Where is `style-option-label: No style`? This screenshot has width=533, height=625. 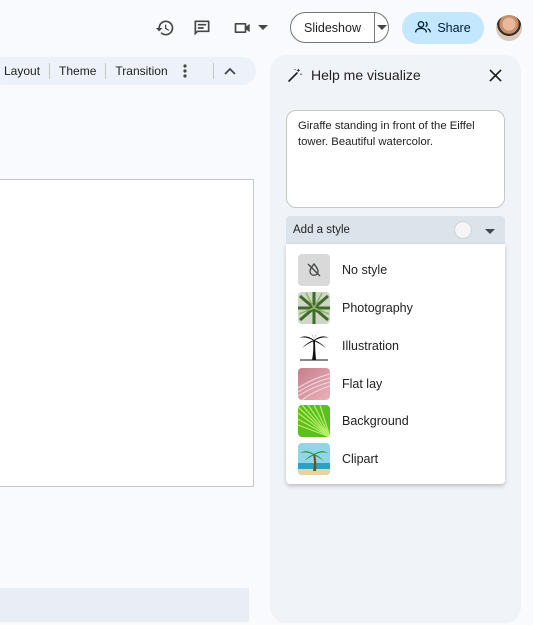
style-option-label: No style is located at coordinates (365, 270).